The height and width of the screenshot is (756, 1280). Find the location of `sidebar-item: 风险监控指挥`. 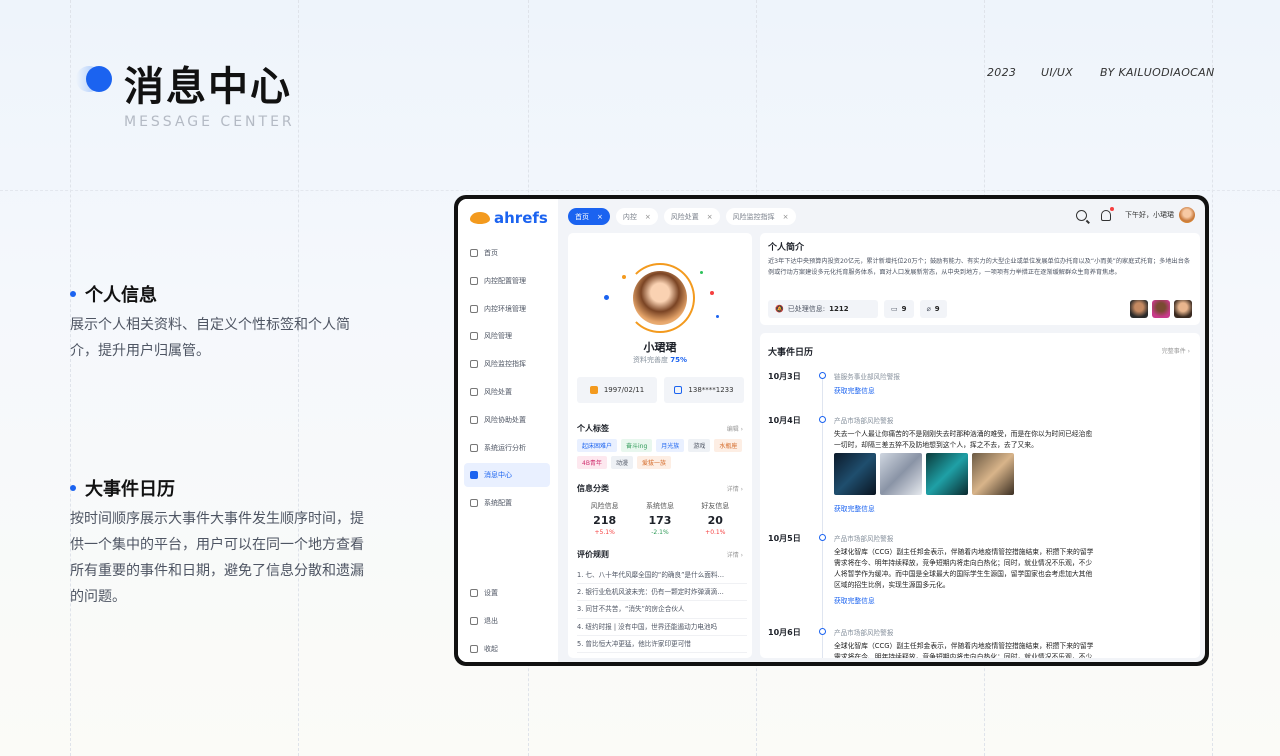

sidebar-item: 风险监控指挥 is located at coordinates (507, 364).